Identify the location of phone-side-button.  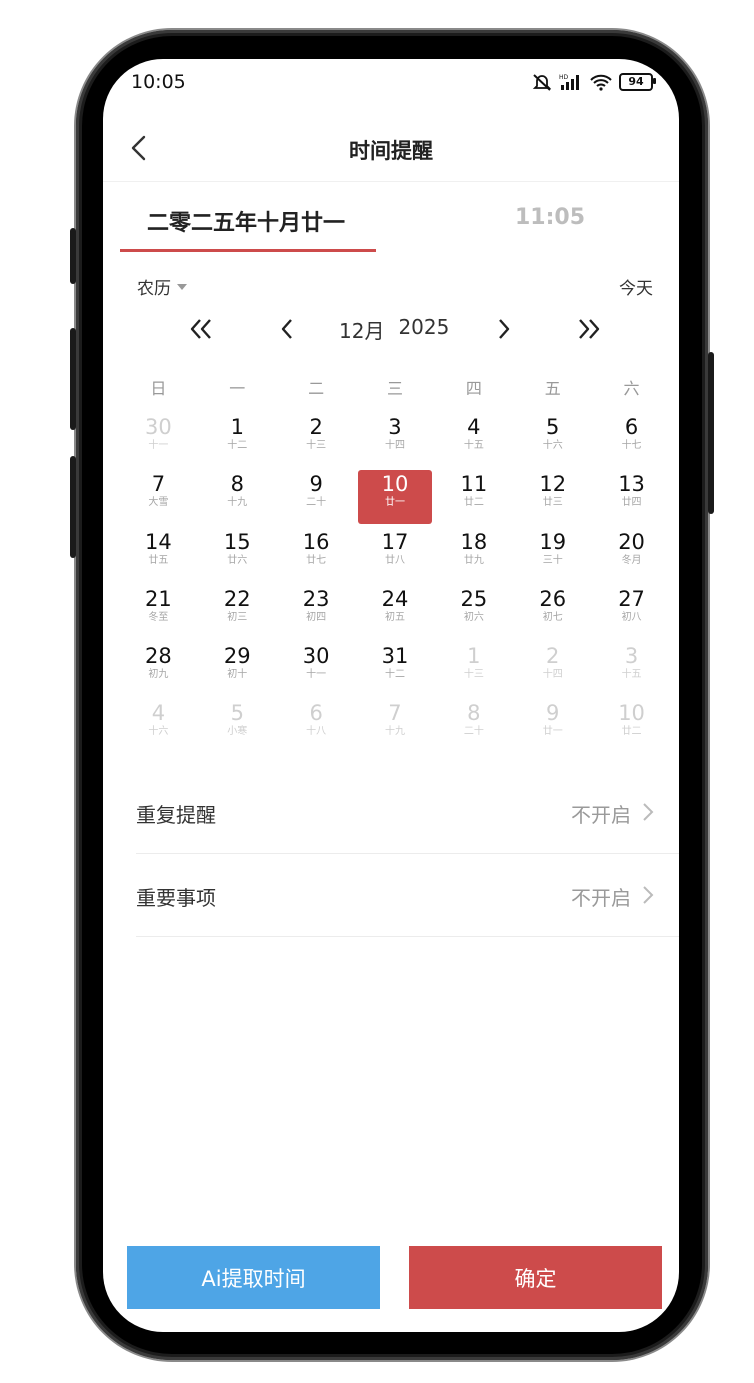
(73, 256).